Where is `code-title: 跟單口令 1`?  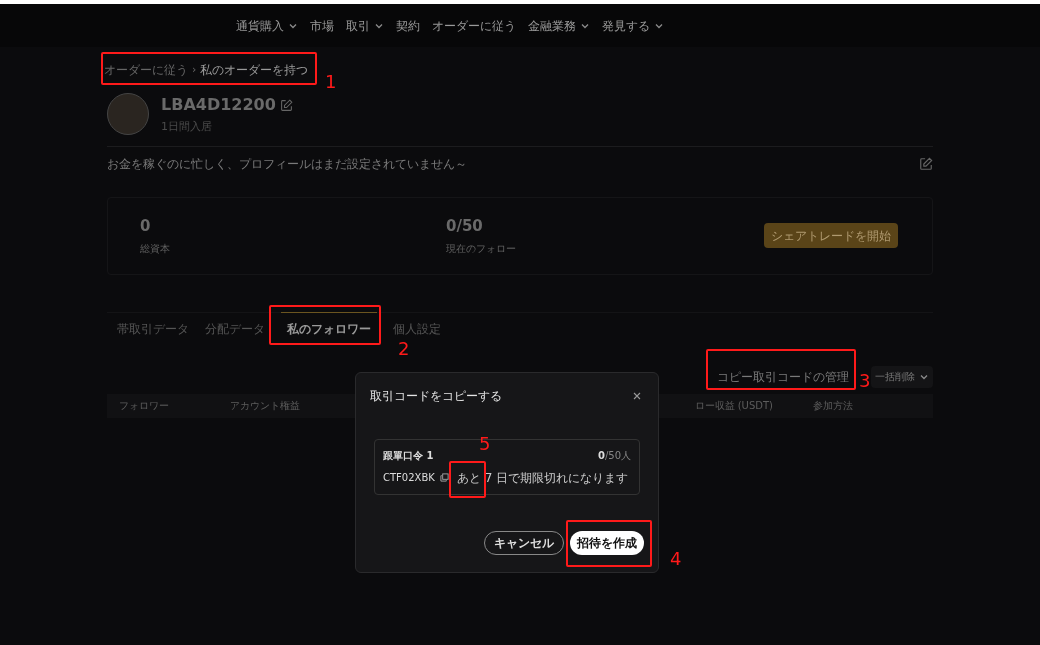
code-title: 跟單口令 1 is located at coordinates (408, 455).